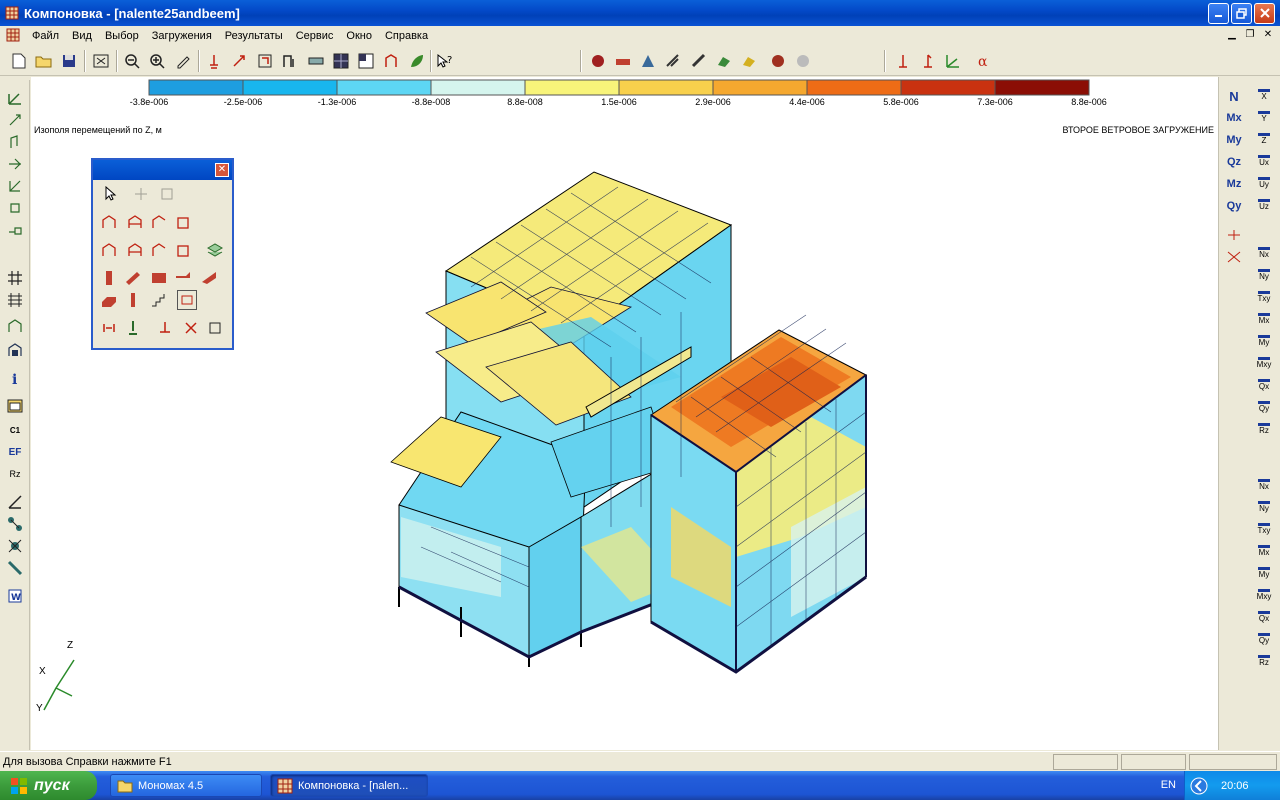 The image size is (1280, 800). What do you see at coordinates (133, 328) in the screenshot?
I see `anchor-icon` at bounding box center [133, 328].